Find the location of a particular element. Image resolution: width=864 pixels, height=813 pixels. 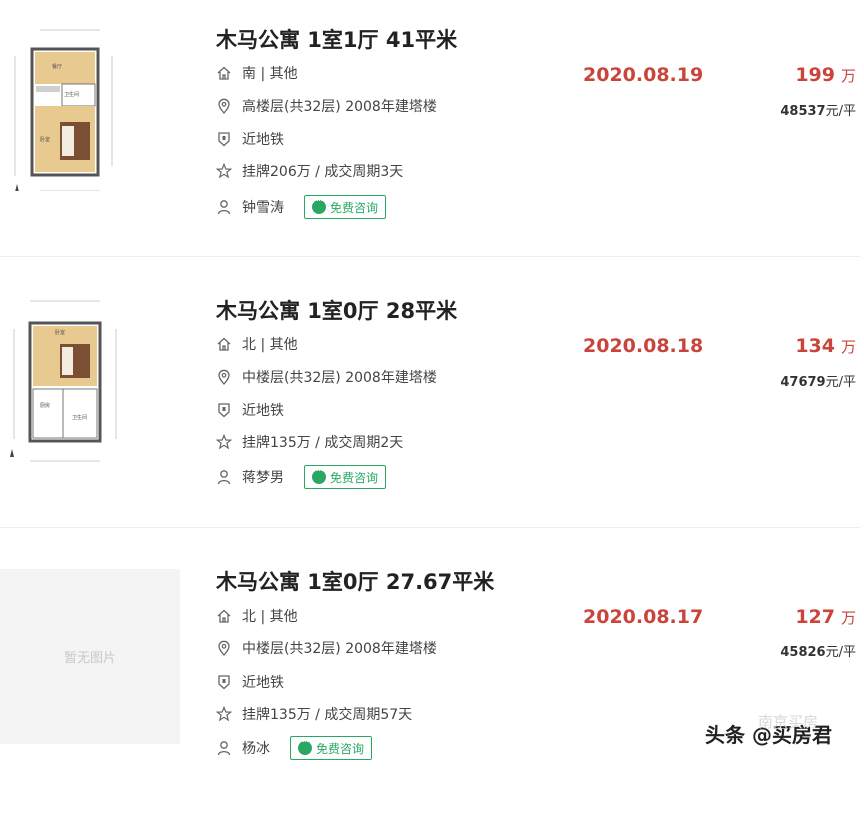

floorplan-image: 卧室 厨房 卫生间 is located at coordinates (63, 381).